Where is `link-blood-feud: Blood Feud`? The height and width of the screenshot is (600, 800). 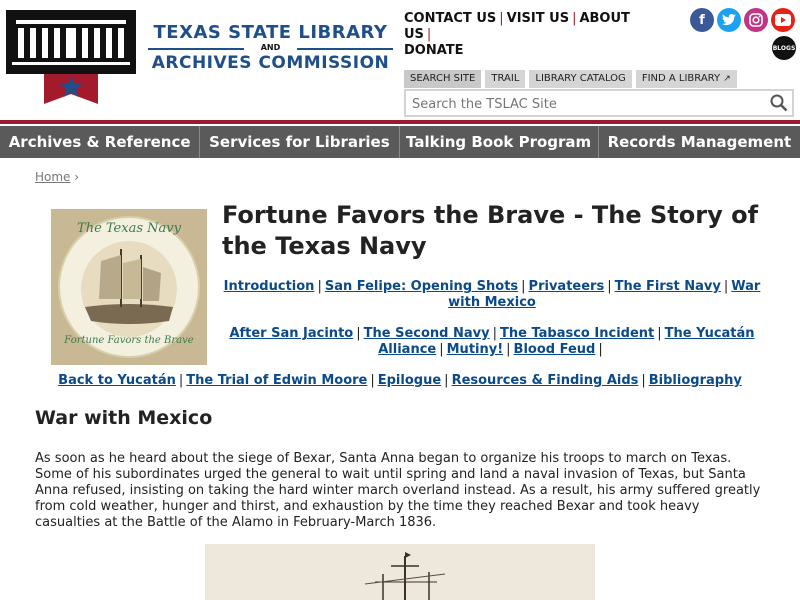 link-blood-feud: Blood Feud is located at coordinates (555, 349).